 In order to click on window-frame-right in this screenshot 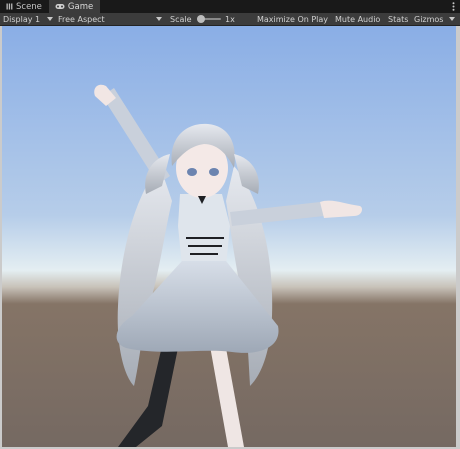, I will do `click(458, 237)`.